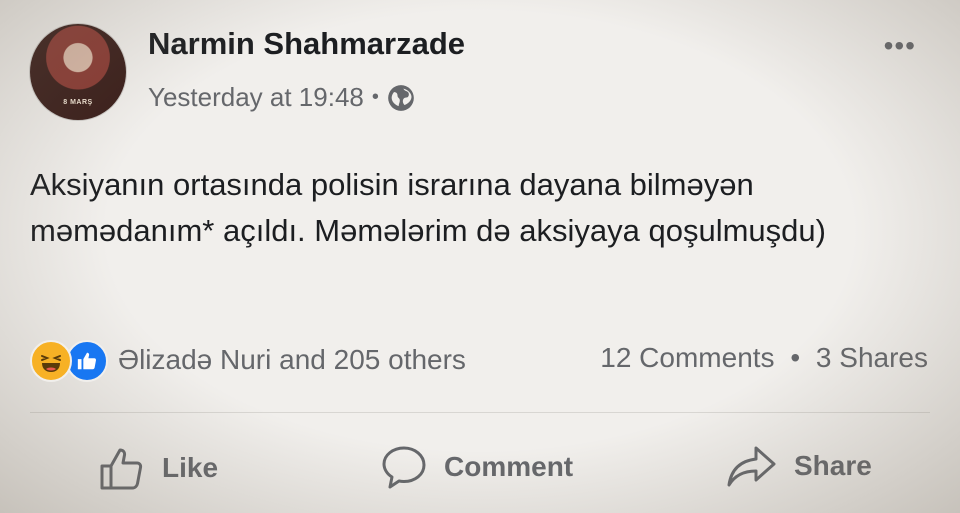 This screenshot has width=960, height=513. I want to click on avatar: 8 MARŞ, so click(78, 72).